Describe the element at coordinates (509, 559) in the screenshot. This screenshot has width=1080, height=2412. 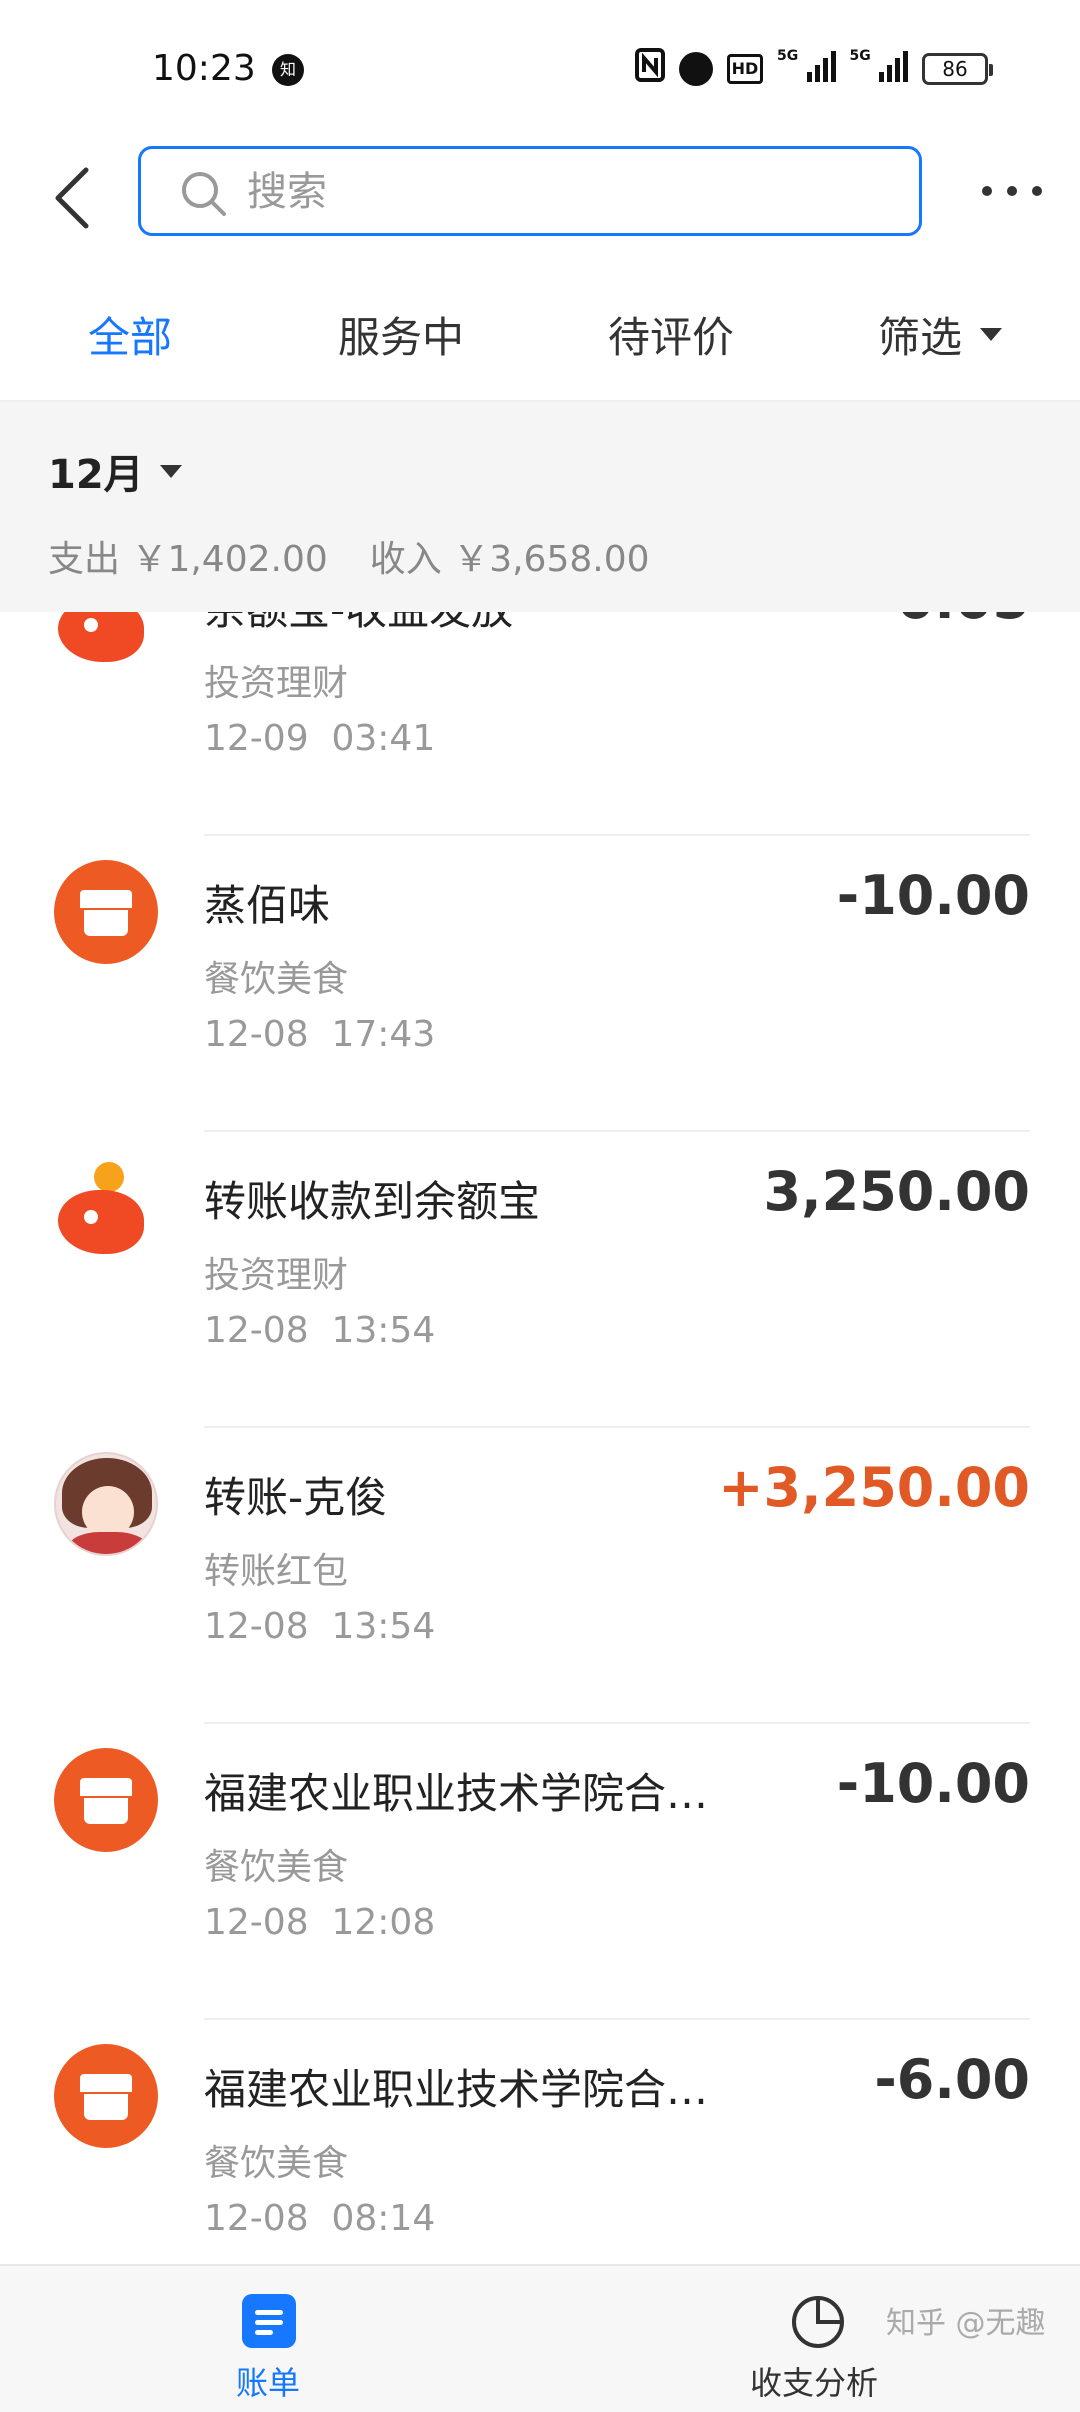
I see `income-total: 收入 ￥3,658.00` at that location.